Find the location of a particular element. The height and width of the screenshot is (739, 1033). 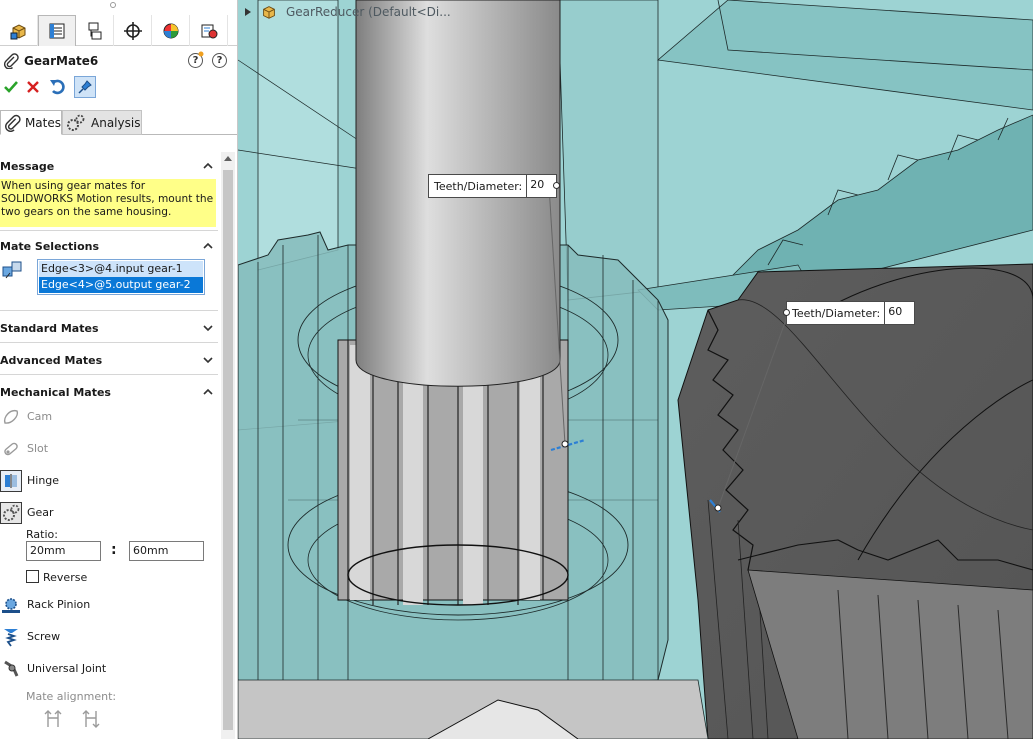

mate-alignment-label: Mate alignment: is located at coordinates (71, 696).